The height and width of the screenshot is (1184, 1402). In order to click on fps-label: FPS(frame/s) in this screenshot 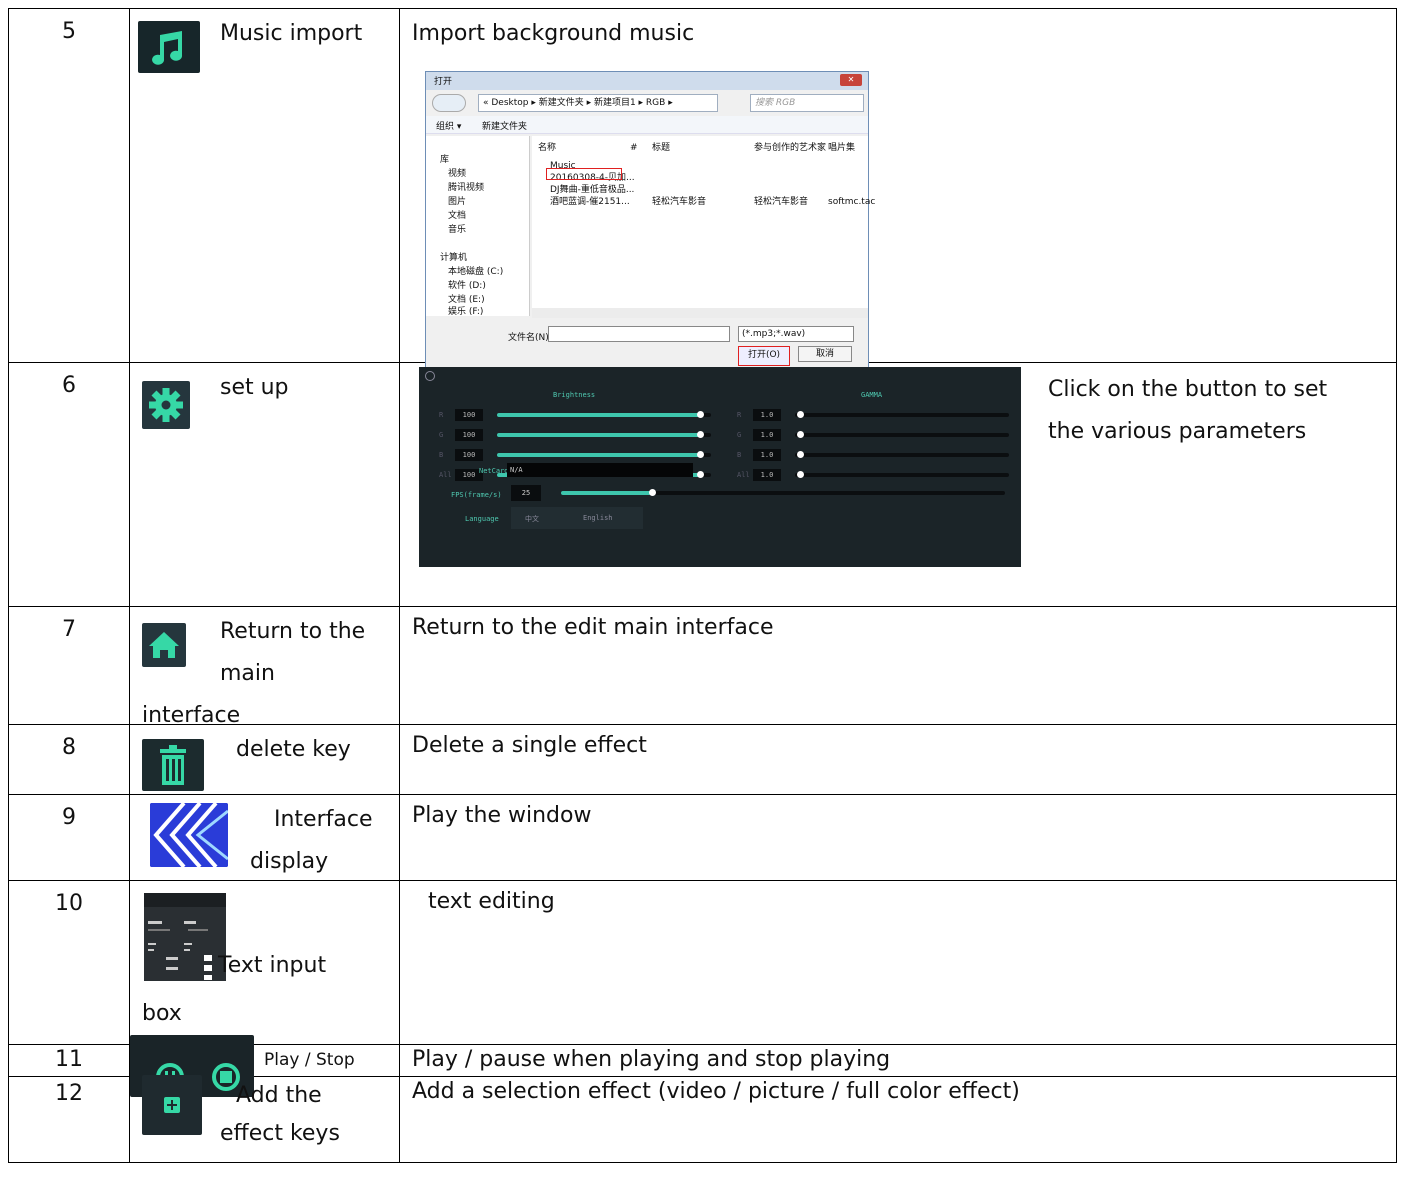, I will do `click(476, 495)`.